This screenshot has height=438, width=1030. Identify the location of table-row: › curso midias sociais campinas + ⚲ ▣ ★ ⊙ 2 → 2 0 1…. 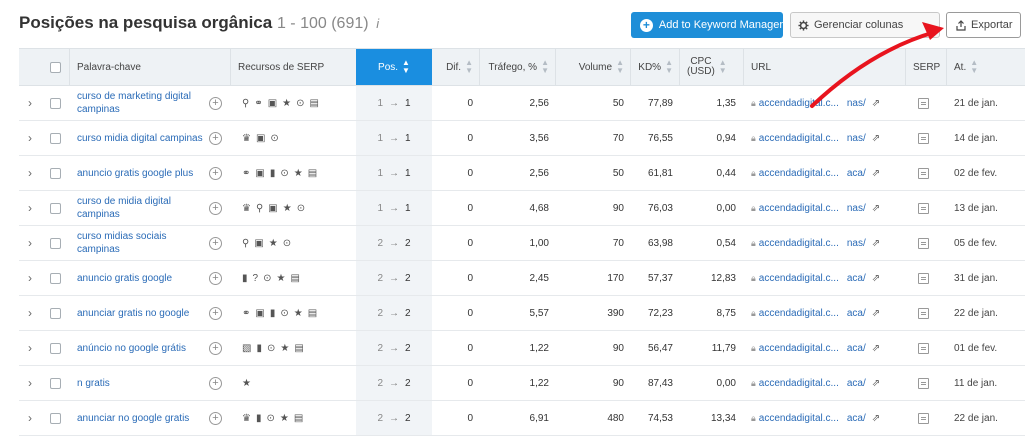
(522, 243).